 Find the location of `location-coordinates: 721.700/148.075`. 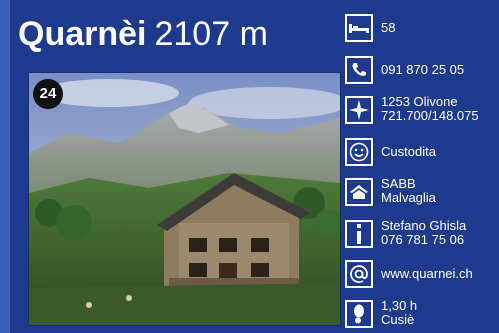

location-coordinates: 721.700/148.075 is located at coordinates (430, 115).